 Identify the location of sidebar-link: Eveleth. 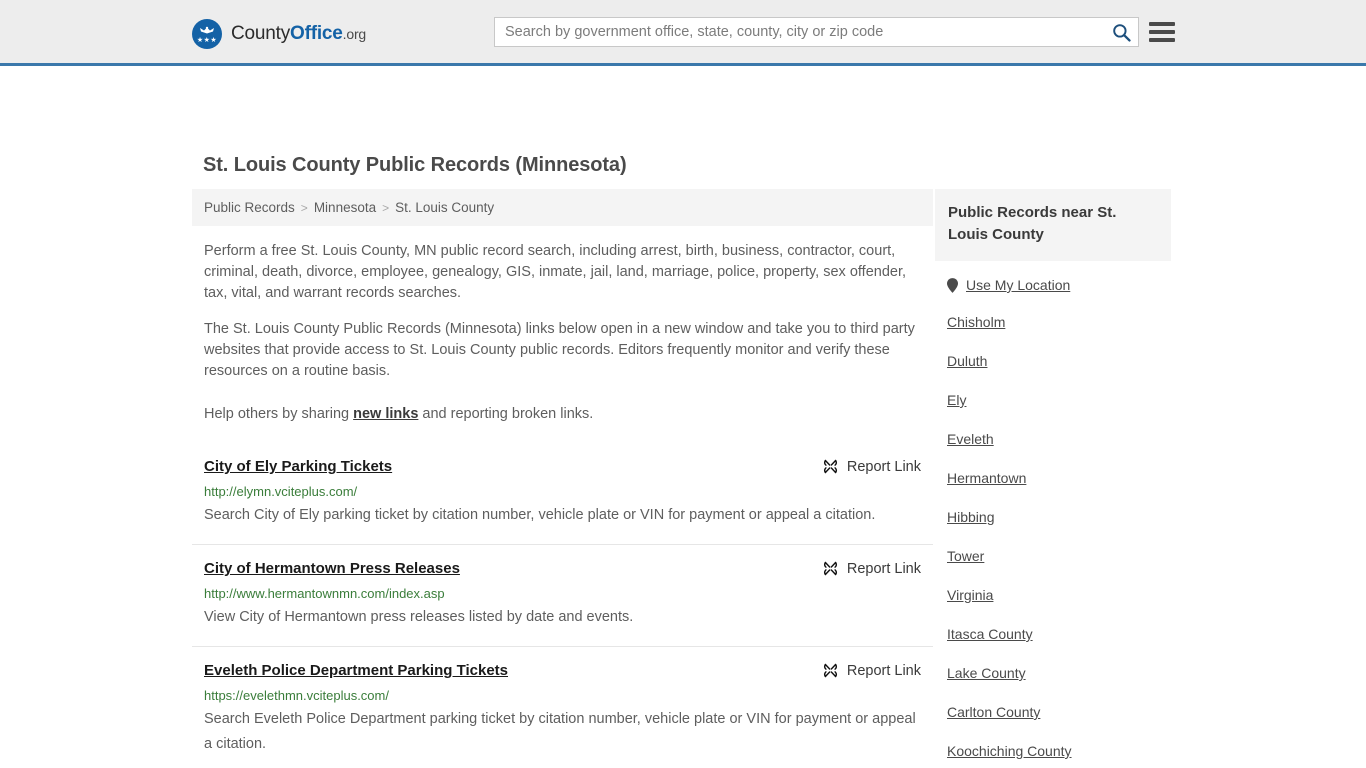
(970, 439).